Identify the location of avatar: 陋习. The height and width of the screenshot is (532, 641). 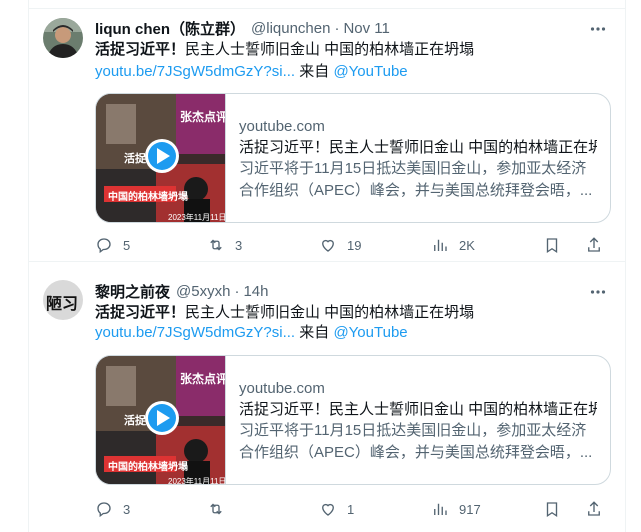
(63, 300).